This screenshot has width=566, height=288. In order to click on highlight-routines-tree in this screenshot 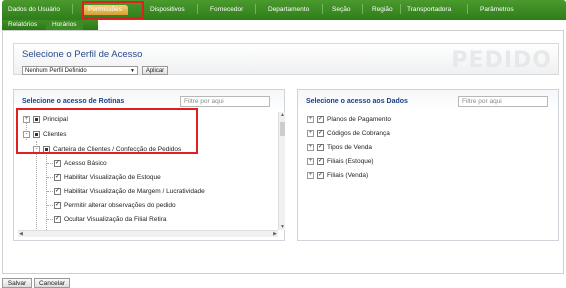, I will do `click(107, 131)`.